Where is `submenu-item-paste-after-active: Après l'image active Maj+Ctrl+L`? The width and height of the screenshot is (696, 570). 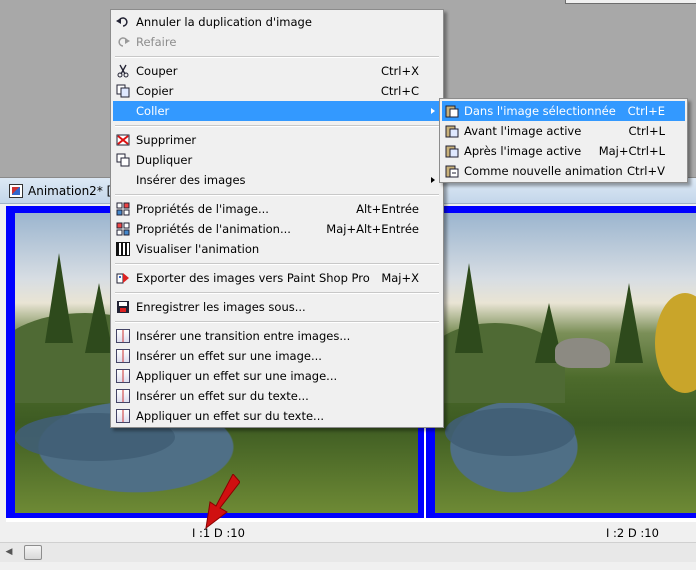 submenu-item-paste-after-active: Après l'image active Maj+Ctrl+L is located at coordinates (563, 151).